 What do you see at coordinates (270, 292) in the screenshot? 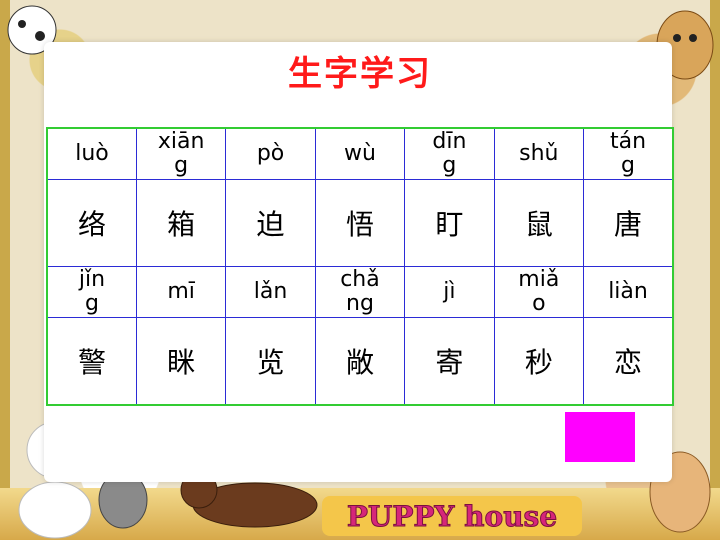
I see `pinyin-cell: lǎn` at bounding box center [270, 292].